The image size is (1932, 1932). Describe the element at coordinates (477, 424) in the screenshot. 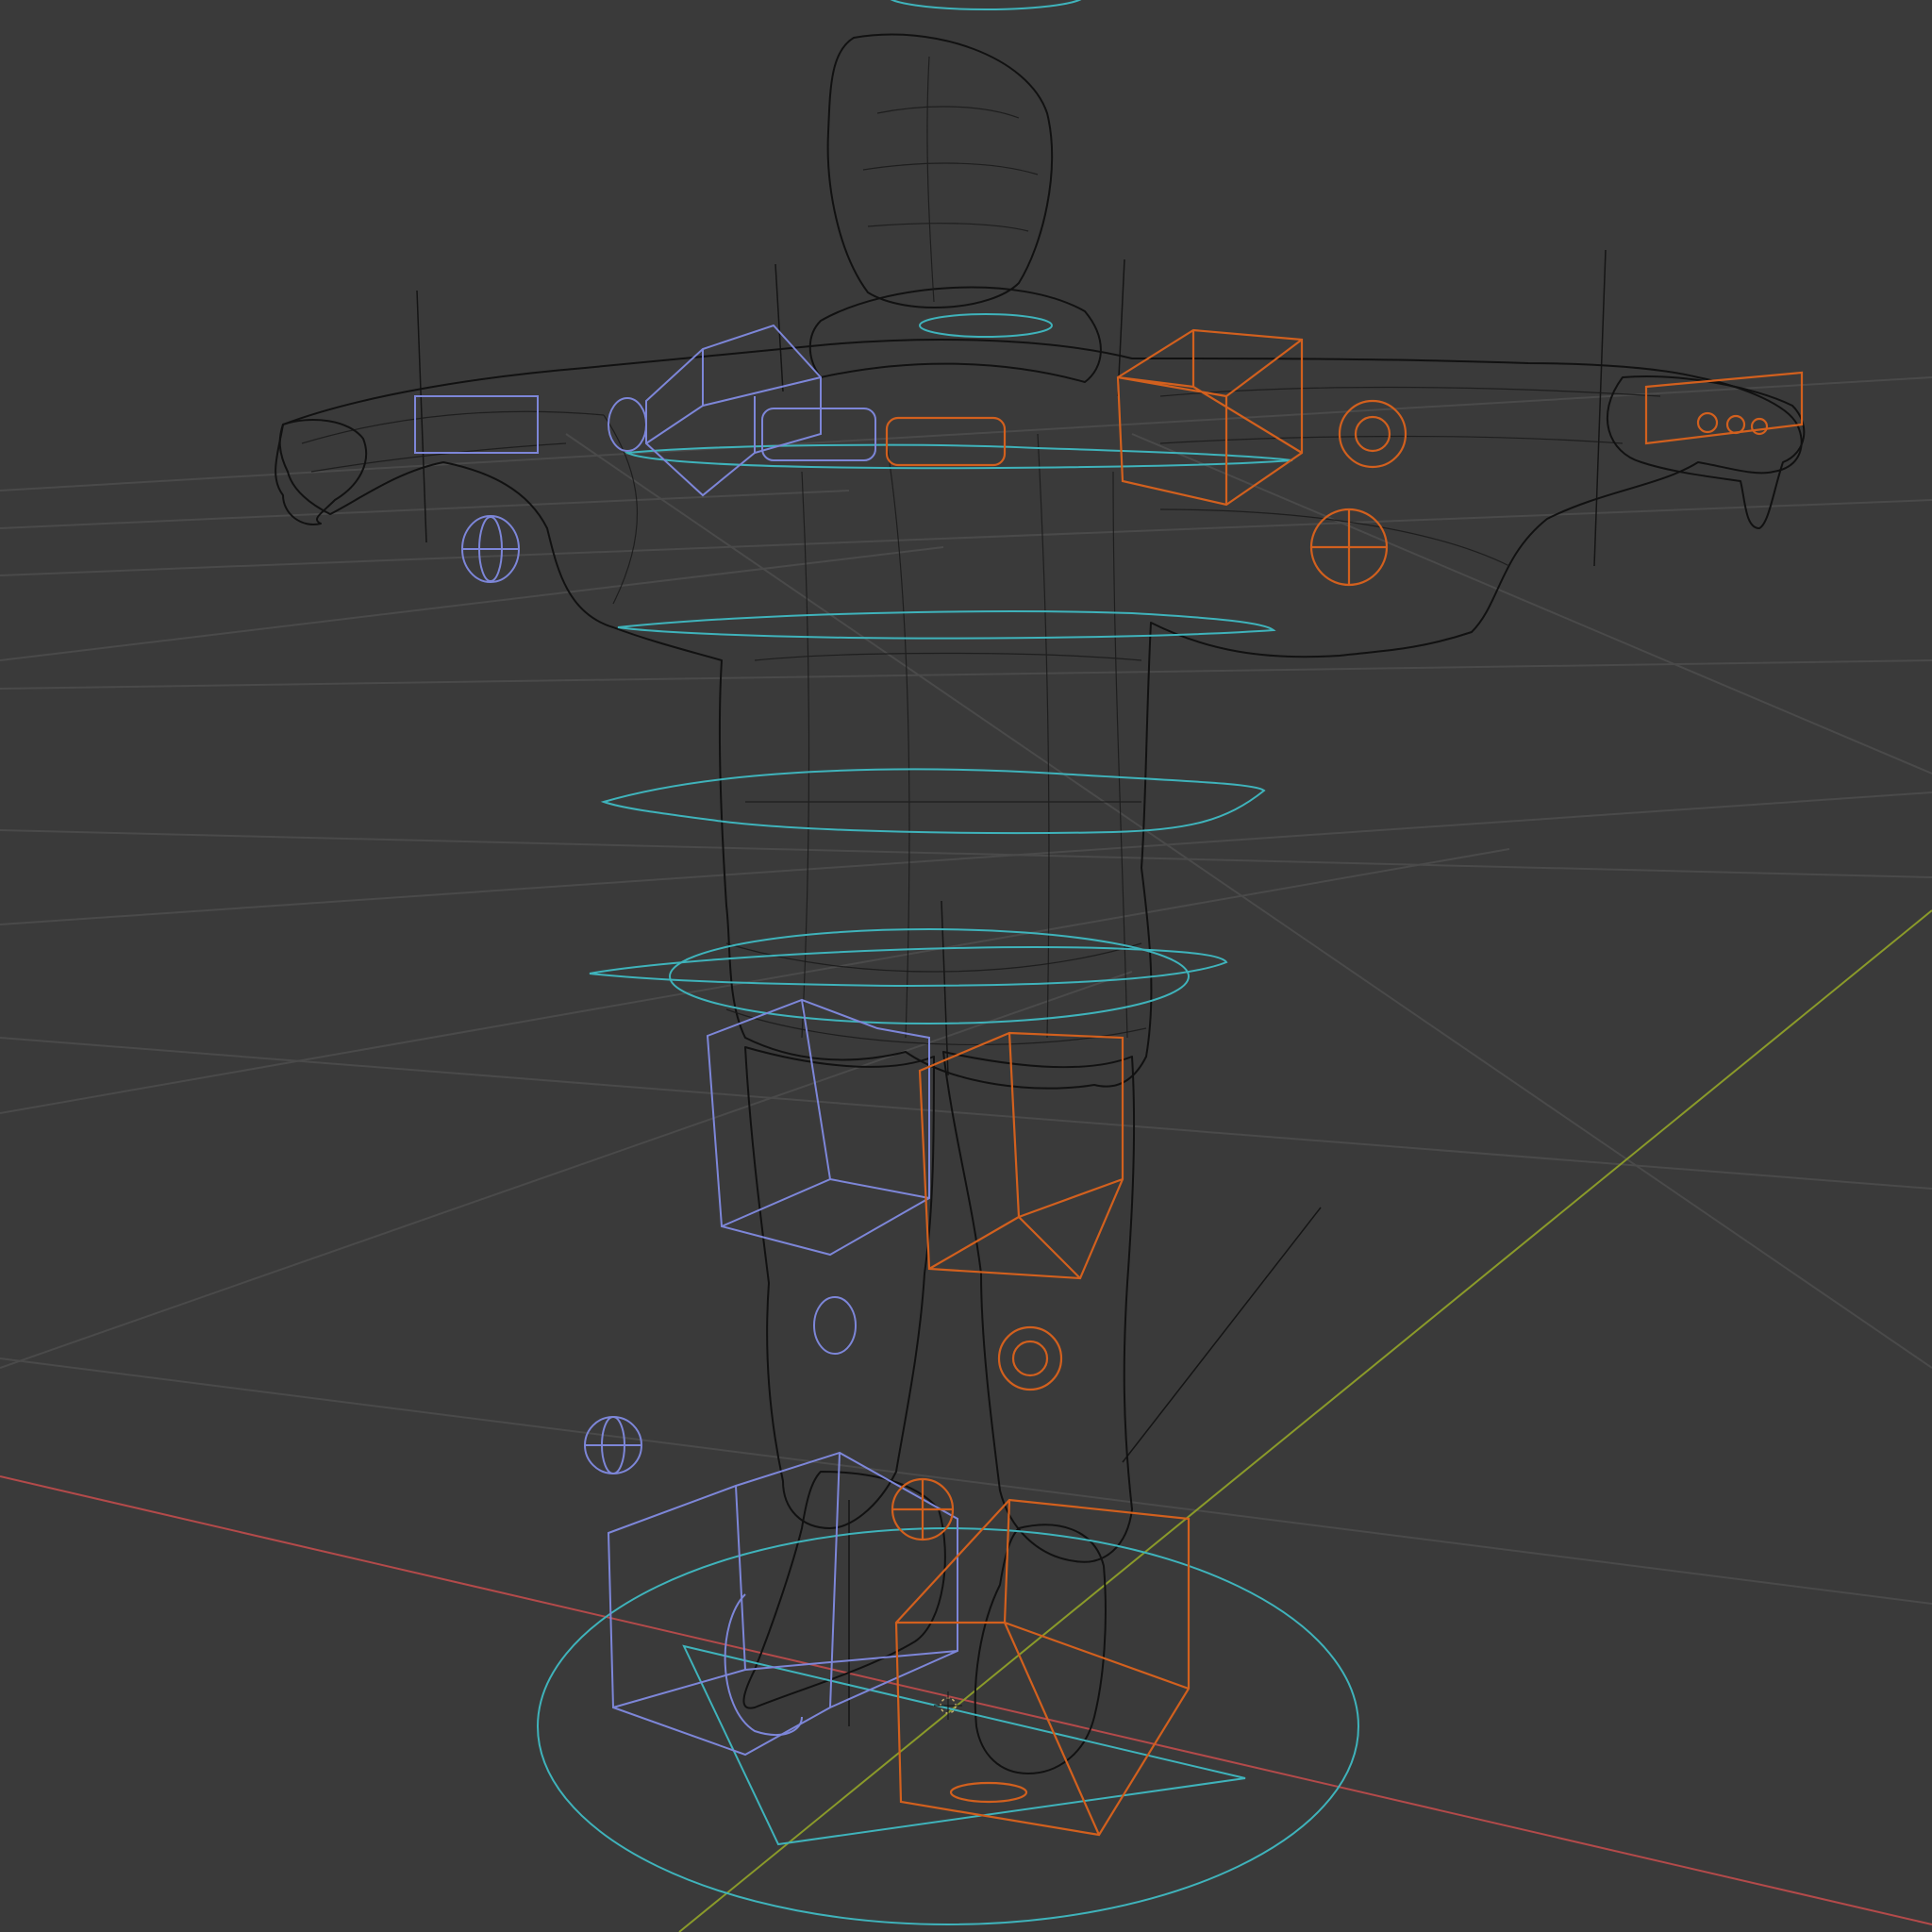

I see `left-wrist-control` at that location.